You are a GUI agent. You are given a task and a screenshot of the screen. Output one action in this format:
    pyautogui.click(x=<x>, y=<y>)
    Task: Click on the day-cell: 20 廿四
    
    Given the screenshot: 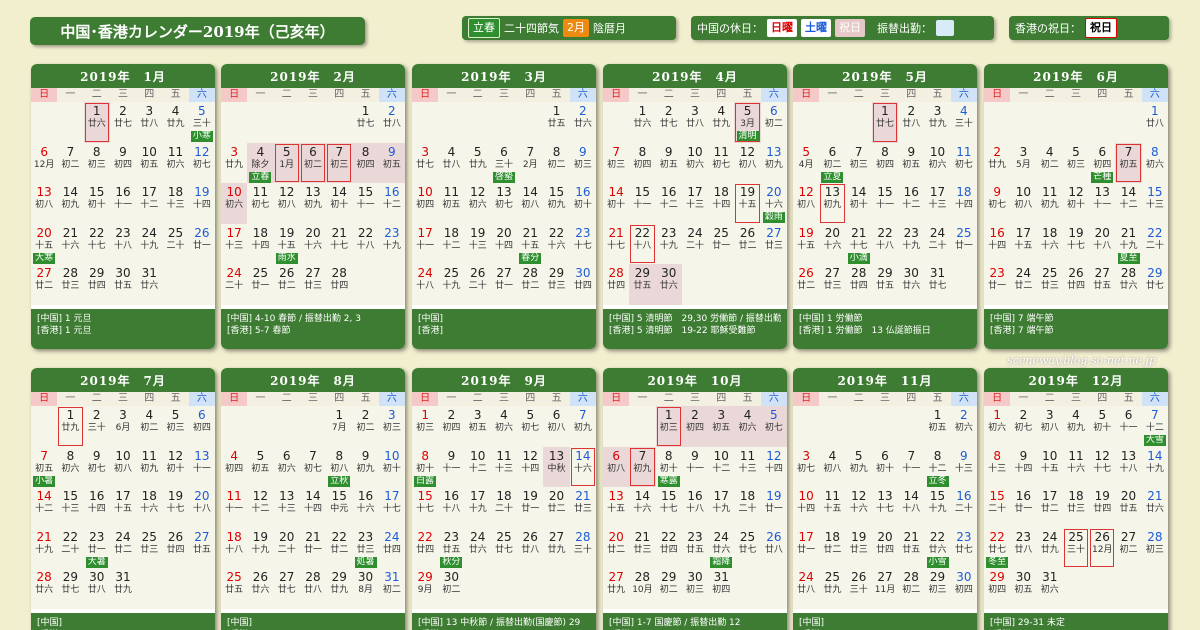 What is the action you would take?
    pyautogui.click(x=885, y=548)
    